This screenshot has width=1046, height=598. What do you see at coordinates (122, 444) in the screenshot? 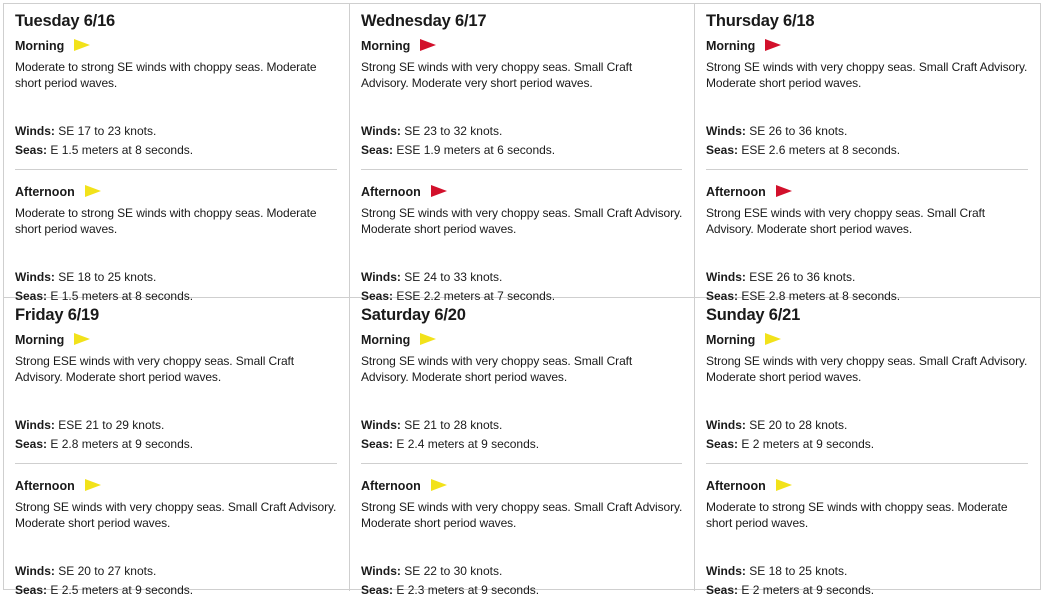
I see `seas-value: E 2.8 meters at 9 seconds.` at bounding box center [122, 444].